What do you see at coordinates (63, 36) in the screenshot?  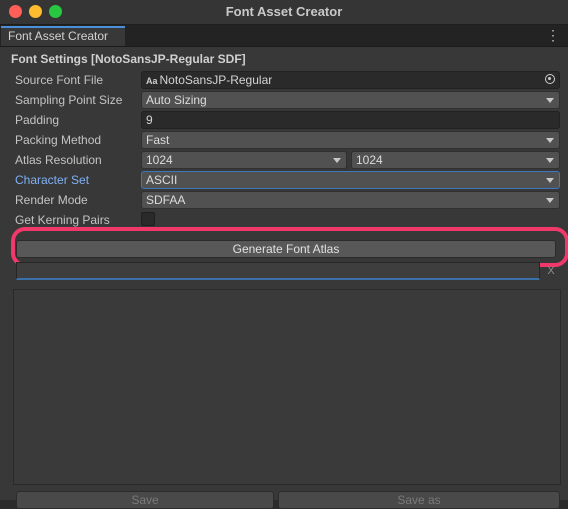 I see `tab-font-asset-creator: Font Asset Creator` at bounding box center [63, 36].